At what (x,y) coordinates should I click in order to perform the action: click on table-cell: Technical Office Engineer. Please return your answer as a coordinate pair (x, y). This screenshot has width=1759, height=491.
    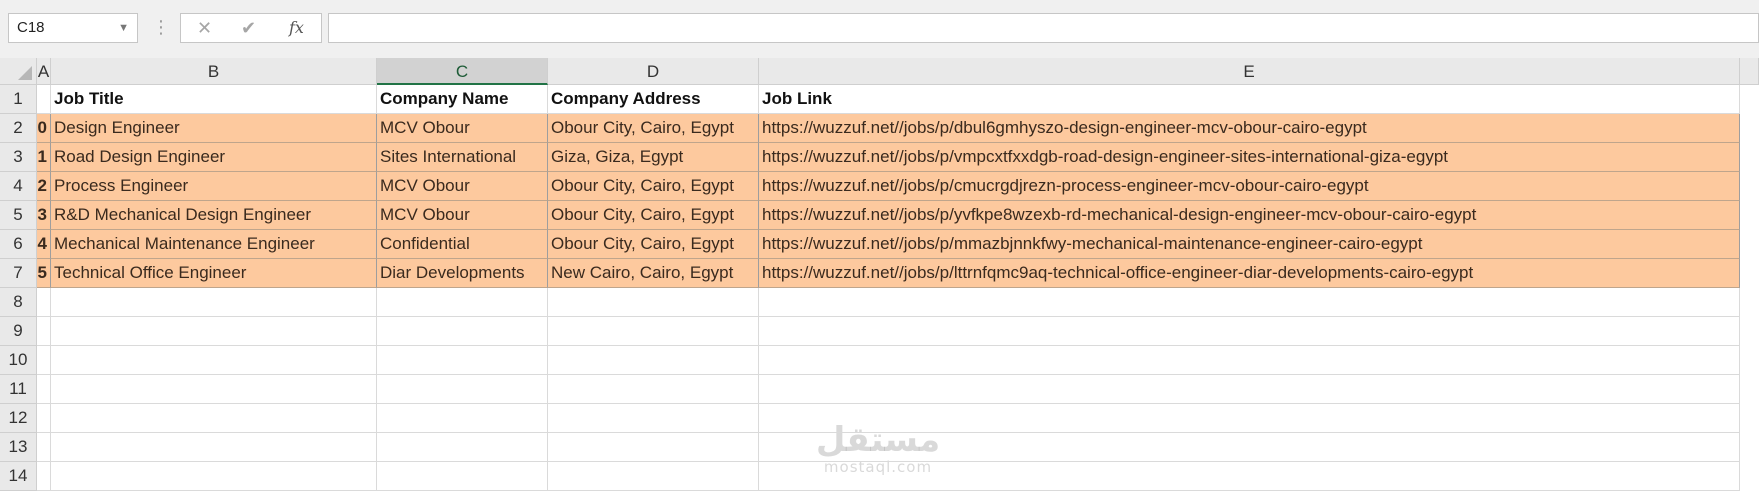
    Looking at the image, I should click on (214, 273).